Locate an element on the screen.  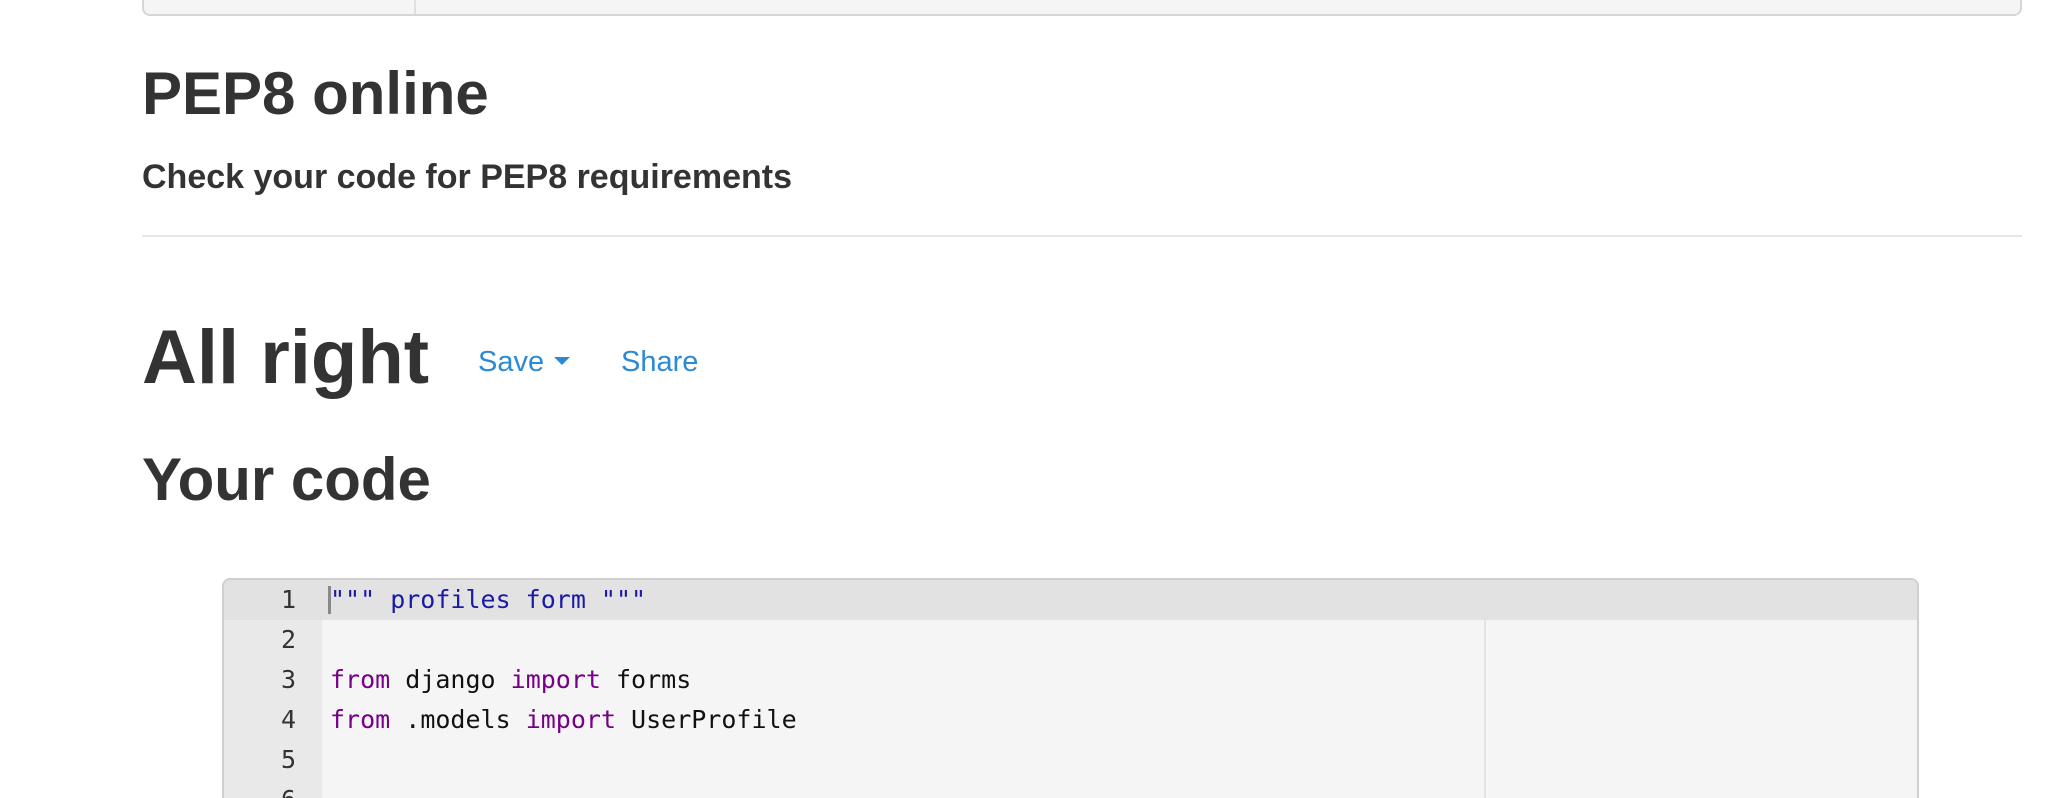
code-token-name: .models is located at coordinates (458, 719).